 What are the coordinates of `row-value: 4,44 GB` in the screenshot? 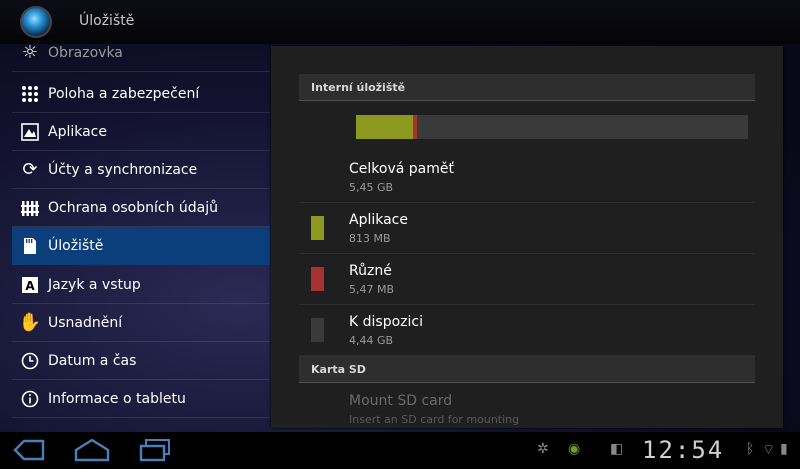 It's located at (371, 340).